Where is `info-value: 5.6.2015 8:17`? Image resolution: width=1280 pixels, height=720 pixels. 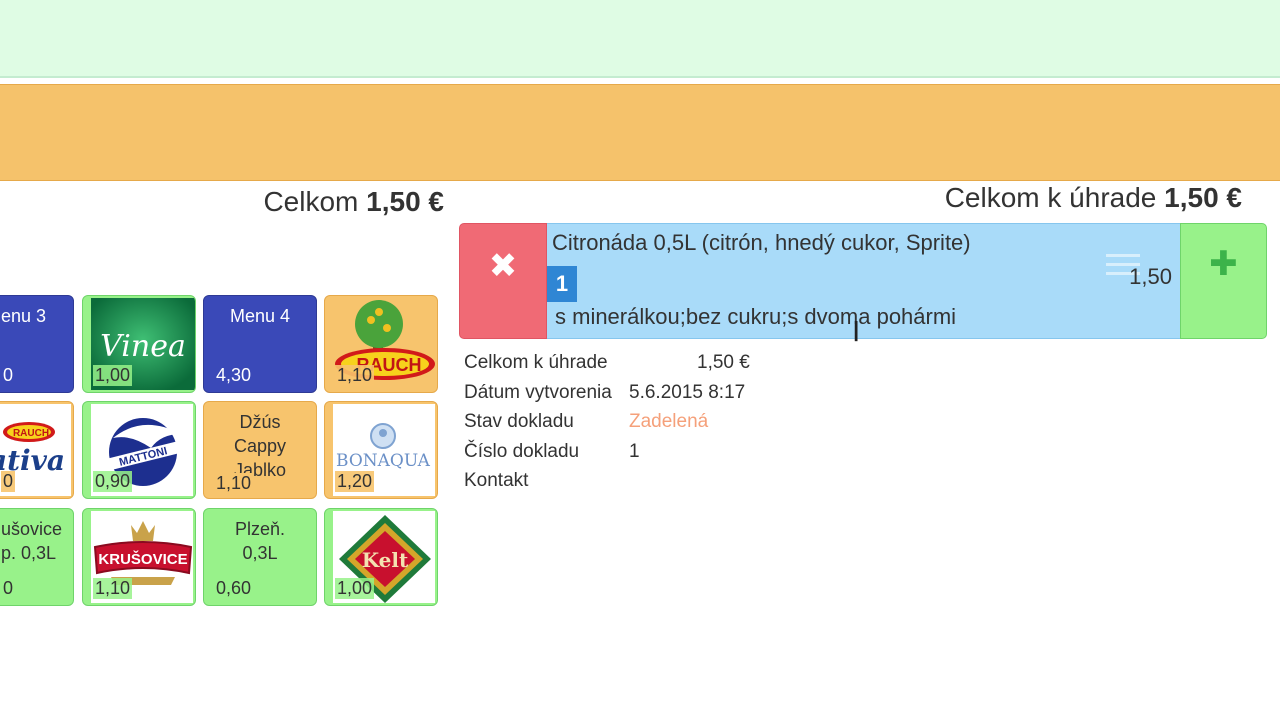 info-value: 5.6.2015 8:17 is located at coordinates (687, 392).